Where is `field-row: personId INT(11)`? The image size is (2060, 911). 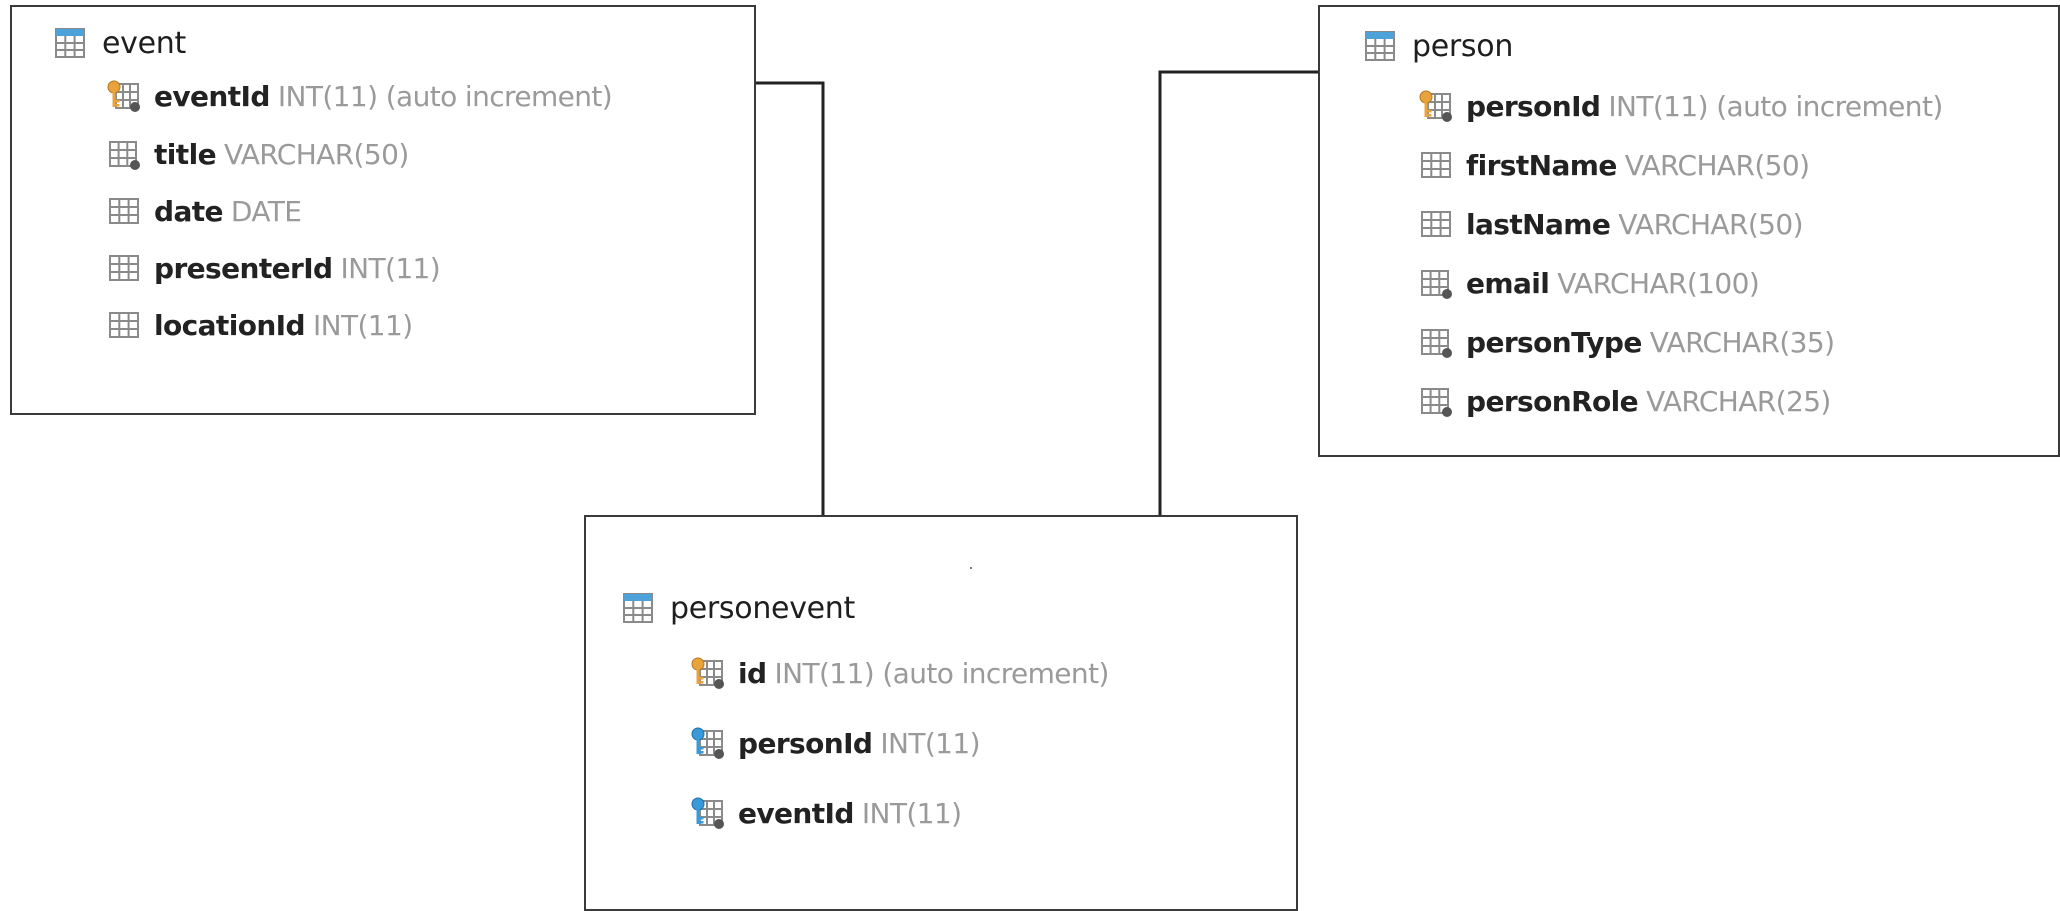
field-row: personId INT(11) is located at coordinates (899, 743).